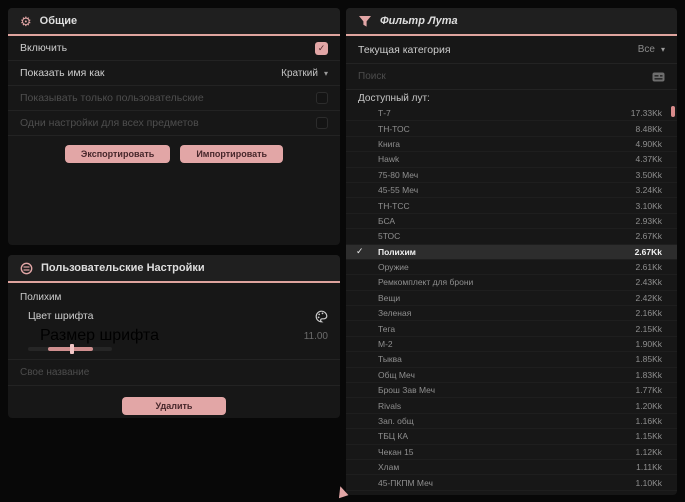 The image size is (685, 502). What do you see at coordinates (61, 316) in the screenshot?
I see `font-color-label: Цвет шрифта` at bounding box center [61, 316].